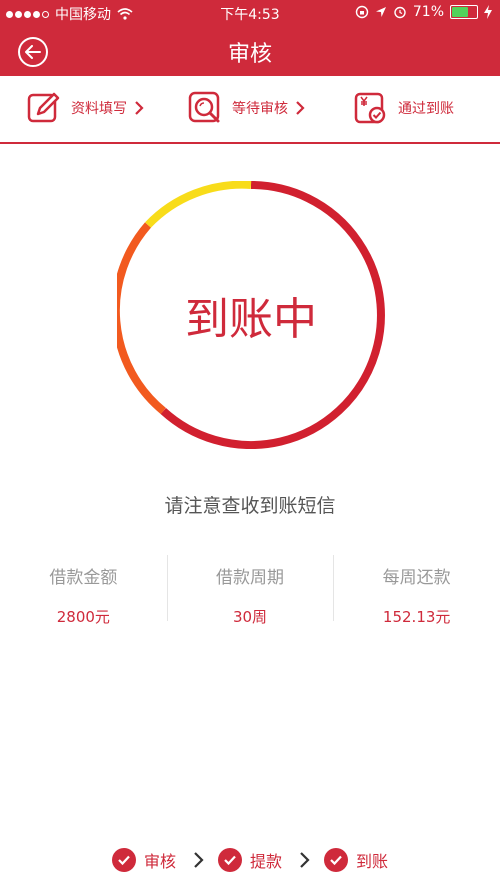 Image resolution: width=500 pixels, height=888 pixels. I want to click on progress-steps: 资料填写 等待审核 通过到账, so click(250, 110).